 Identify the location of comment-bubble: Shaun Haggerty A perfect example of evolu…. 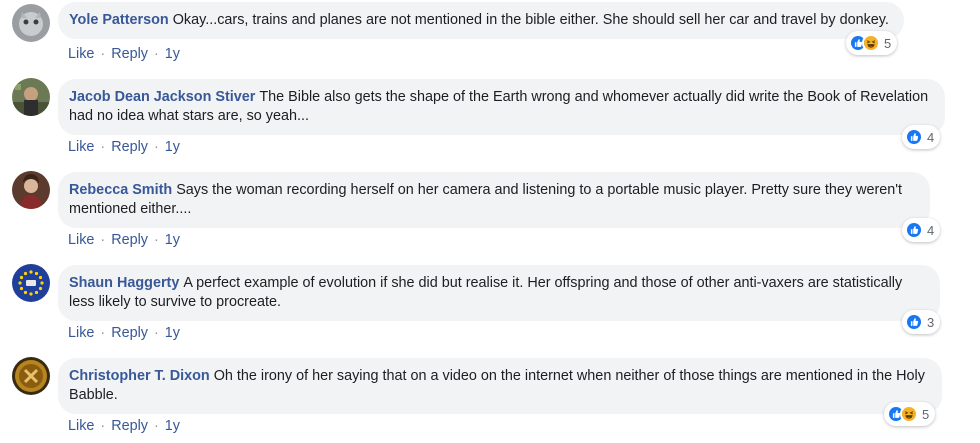
(499, 293).